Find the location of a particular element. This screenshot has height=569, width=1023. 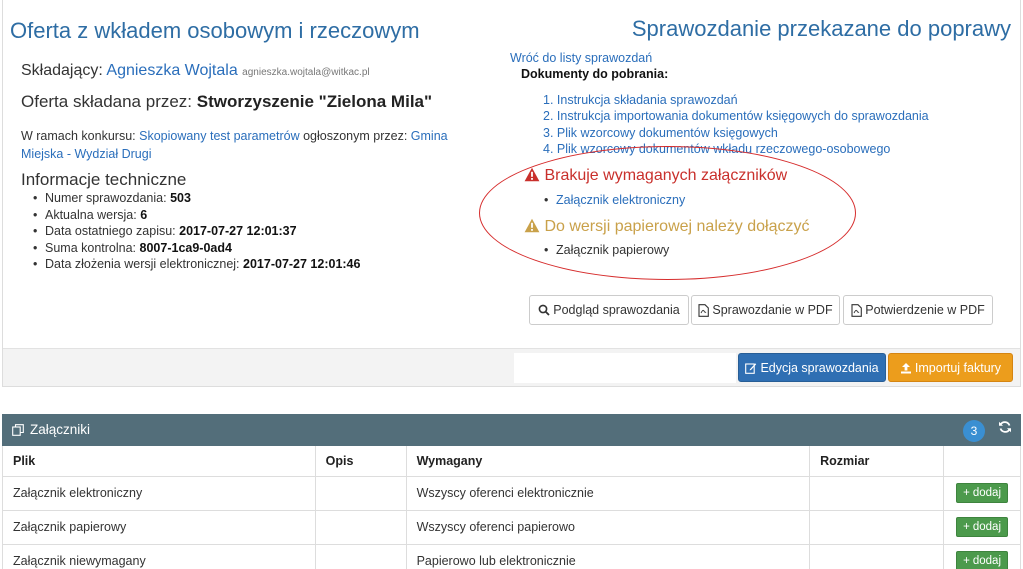

column-header-description: Opis is located at coordinates (360, 461).